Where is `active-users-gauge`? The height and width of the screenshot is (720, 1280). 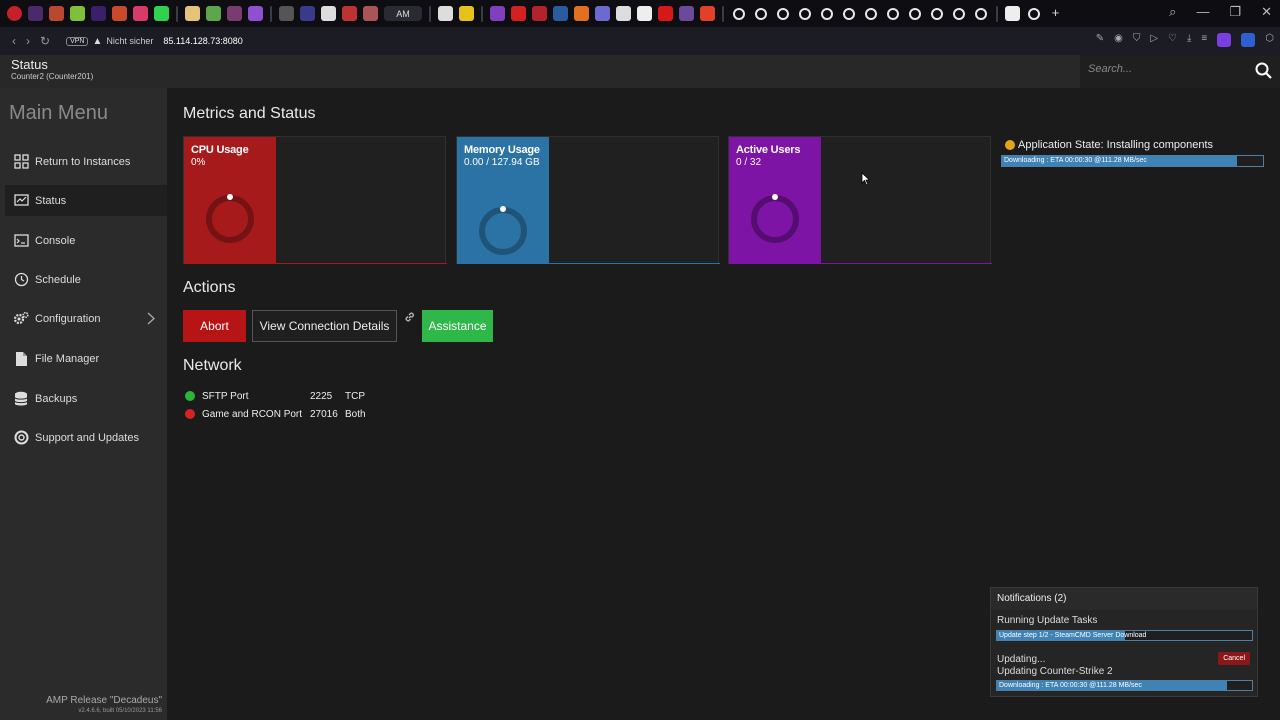
active-users-gauge is located at coordinates (775, 218).